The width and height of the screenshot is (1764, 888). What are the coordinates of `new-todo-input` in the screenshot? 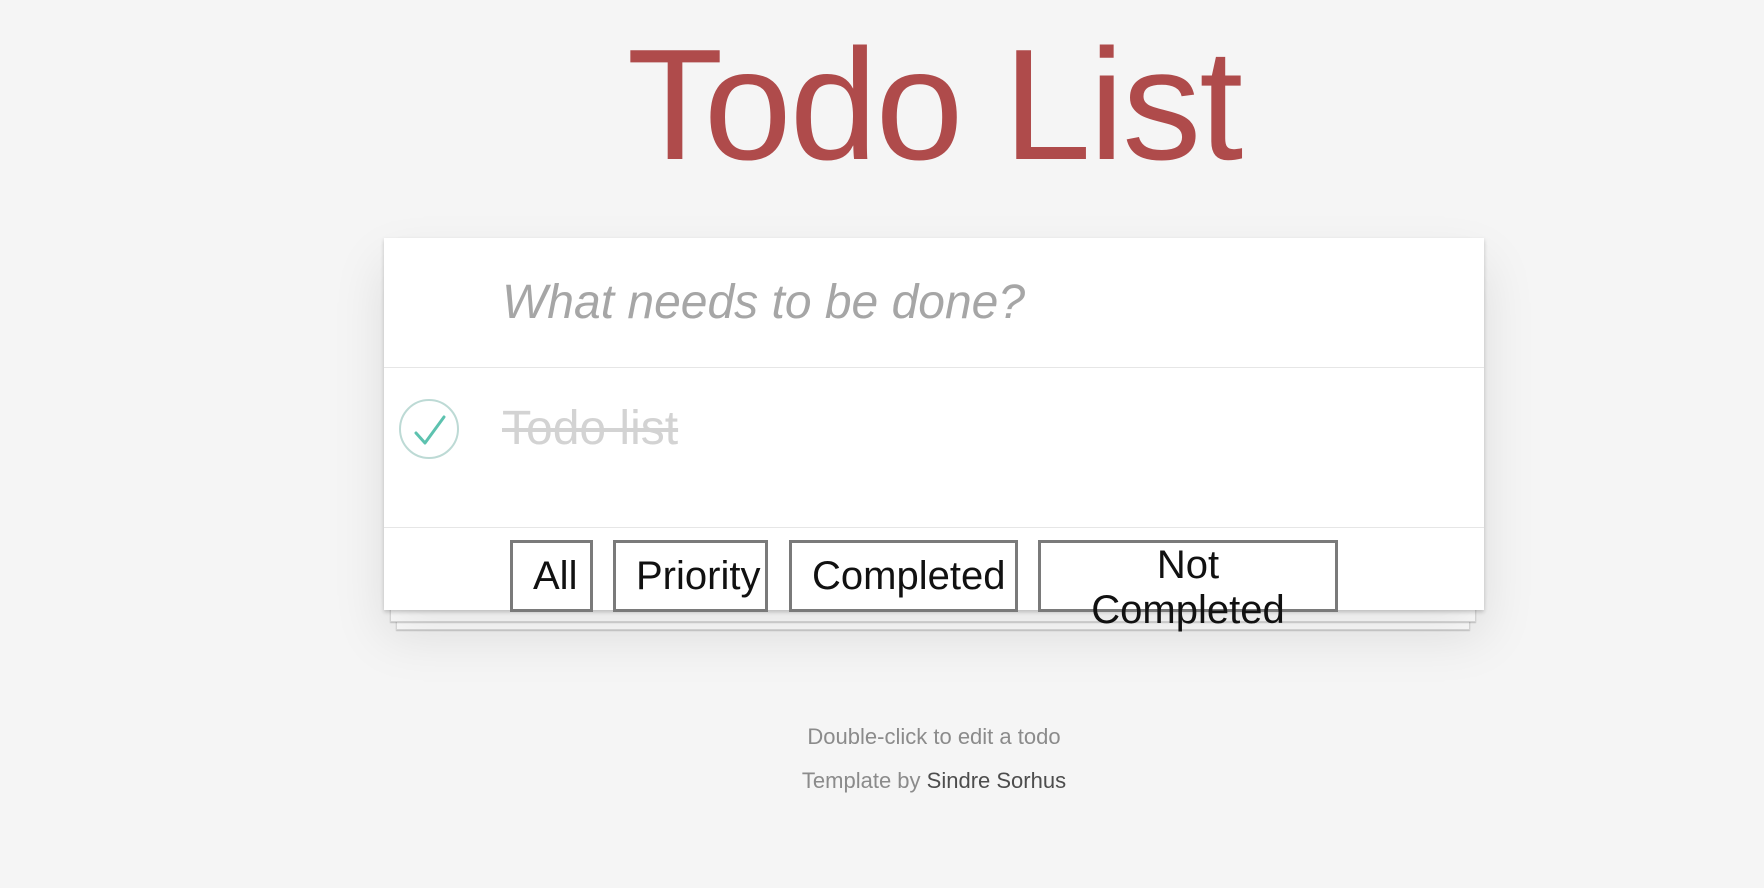 It's located at (934, 303).